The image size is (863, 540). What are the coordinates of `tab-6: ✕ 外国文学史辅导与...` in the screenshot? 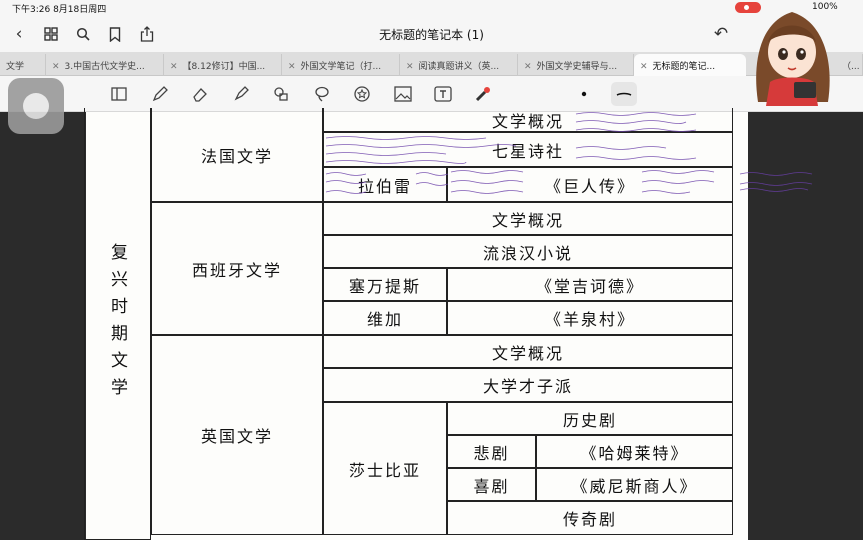 It's located at (576, 65).